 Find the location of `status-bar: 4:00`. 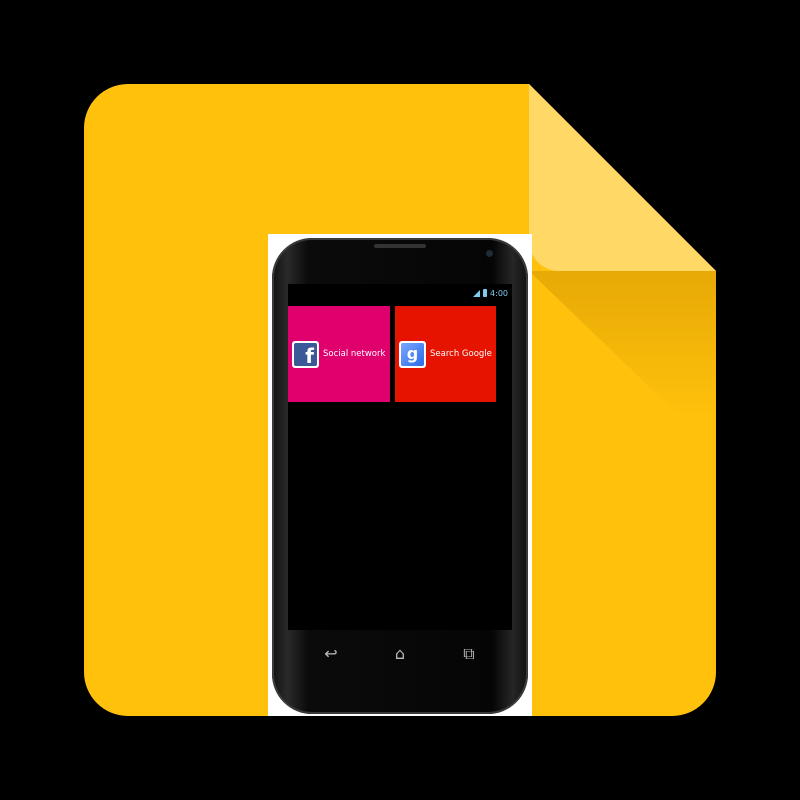

status-bar: 4:00 is located at coordinates (492, 293).